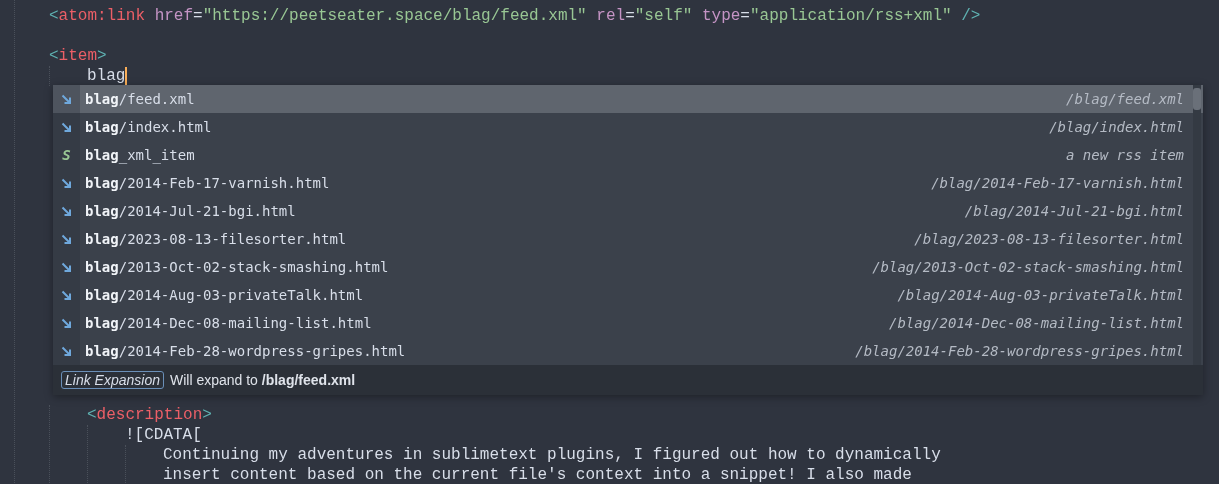 This screenshot has height=484, width=1219. Describe the element at coordinates (112, 380) in the screenshot. I see `kind-badge: Link Expansion` at that location.